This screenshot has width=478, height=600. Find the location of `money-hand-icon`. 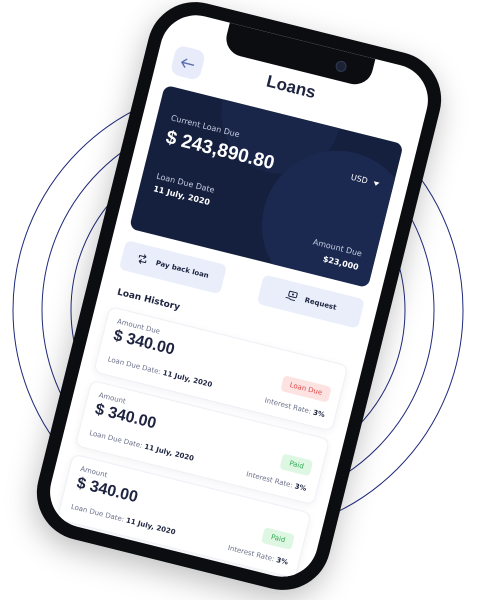

money-hand-icon is located at coordinates (291, 297).